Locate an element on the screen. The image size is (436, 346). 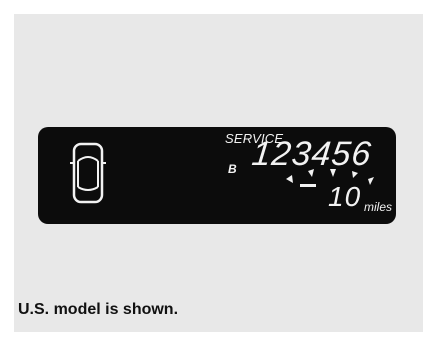
service-sub-item: B is located at coordinates (232, 169).